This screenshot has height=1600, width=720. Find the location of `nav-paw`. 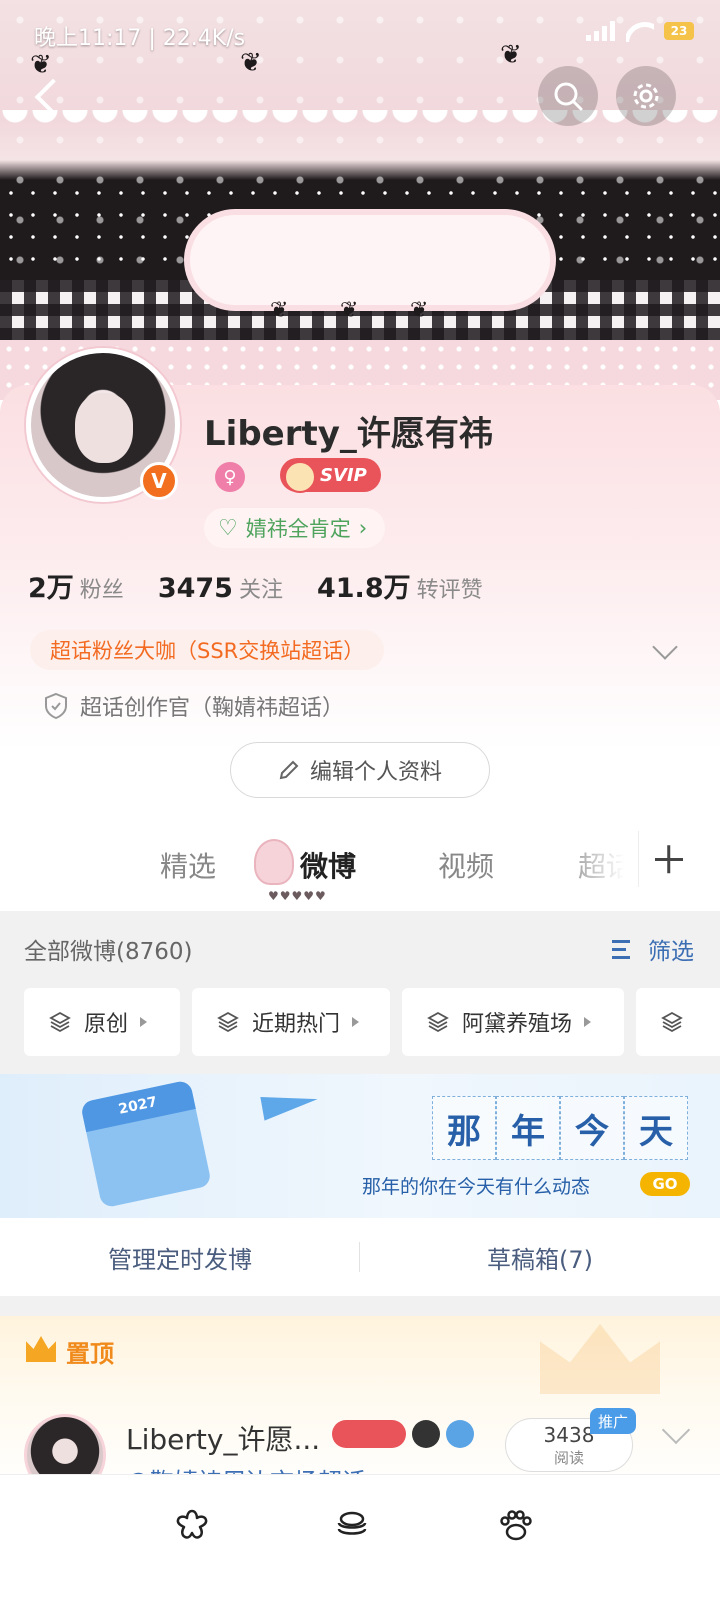

nav-paw is located at coordinates (516, 1525).